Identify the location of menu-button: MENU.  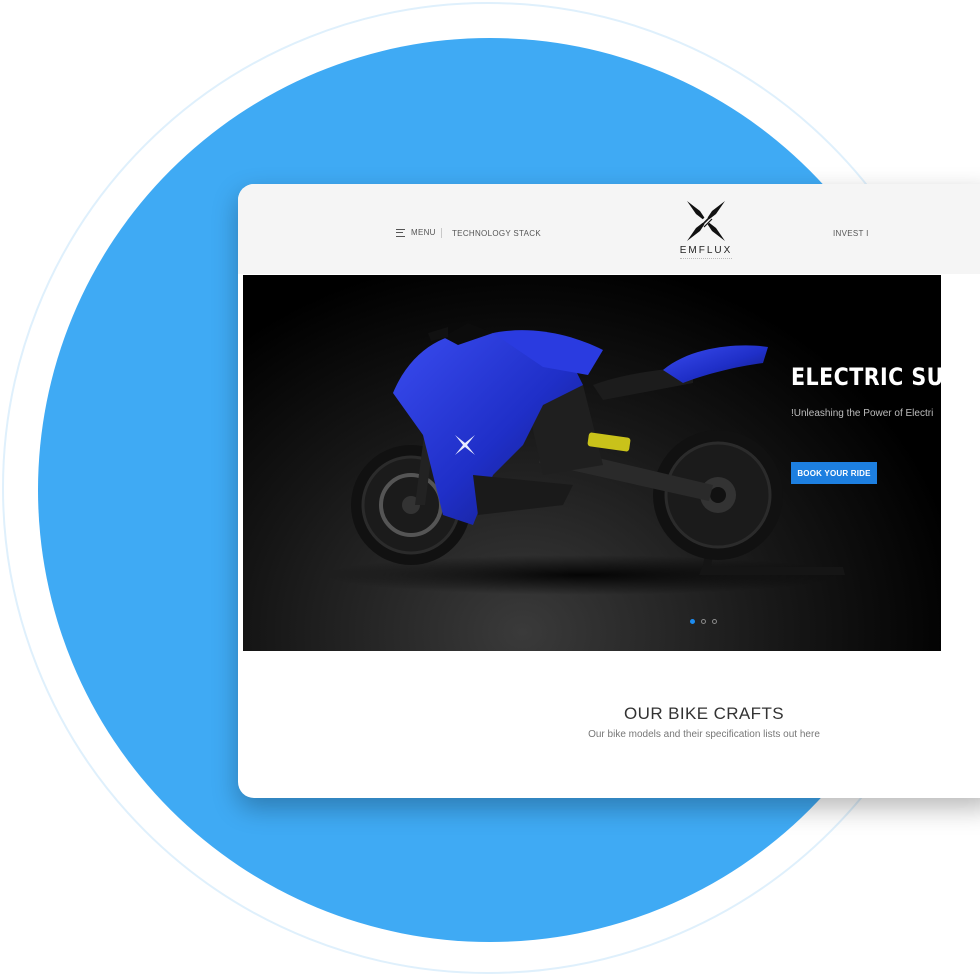
(416, 232).